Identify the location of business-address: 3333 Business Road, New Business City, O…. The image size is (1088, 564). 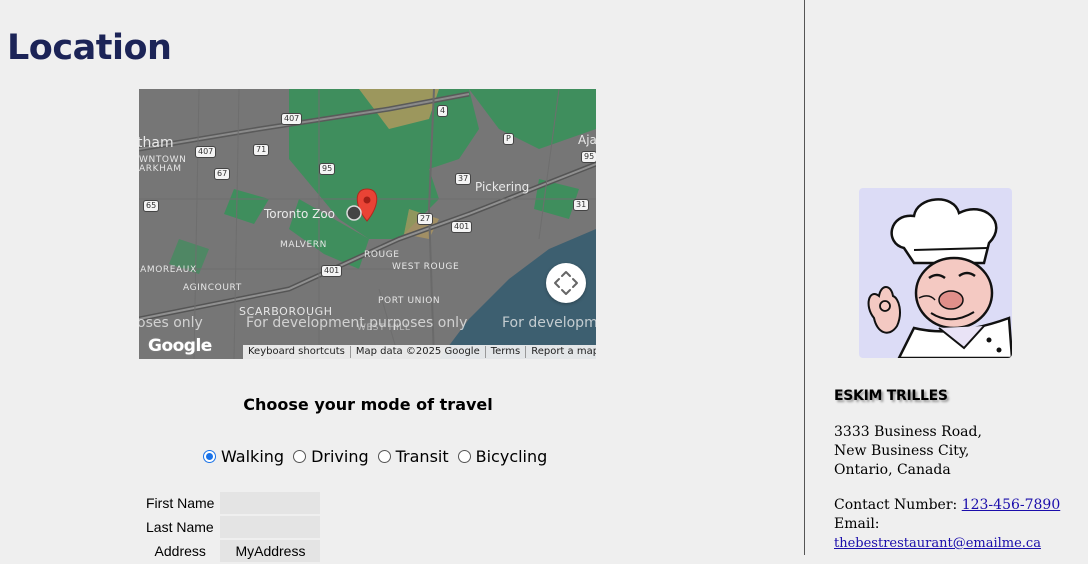
(908, 451).